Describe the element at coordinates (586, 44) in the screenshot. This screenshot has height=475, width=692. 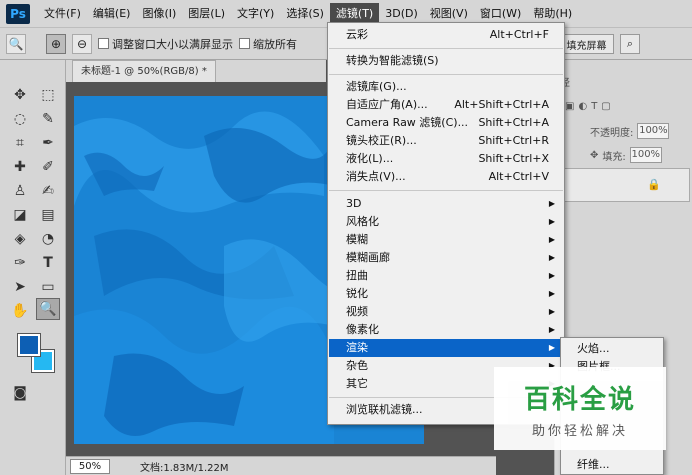
I see `fill-screen-button: 填充屏幕` at that location.